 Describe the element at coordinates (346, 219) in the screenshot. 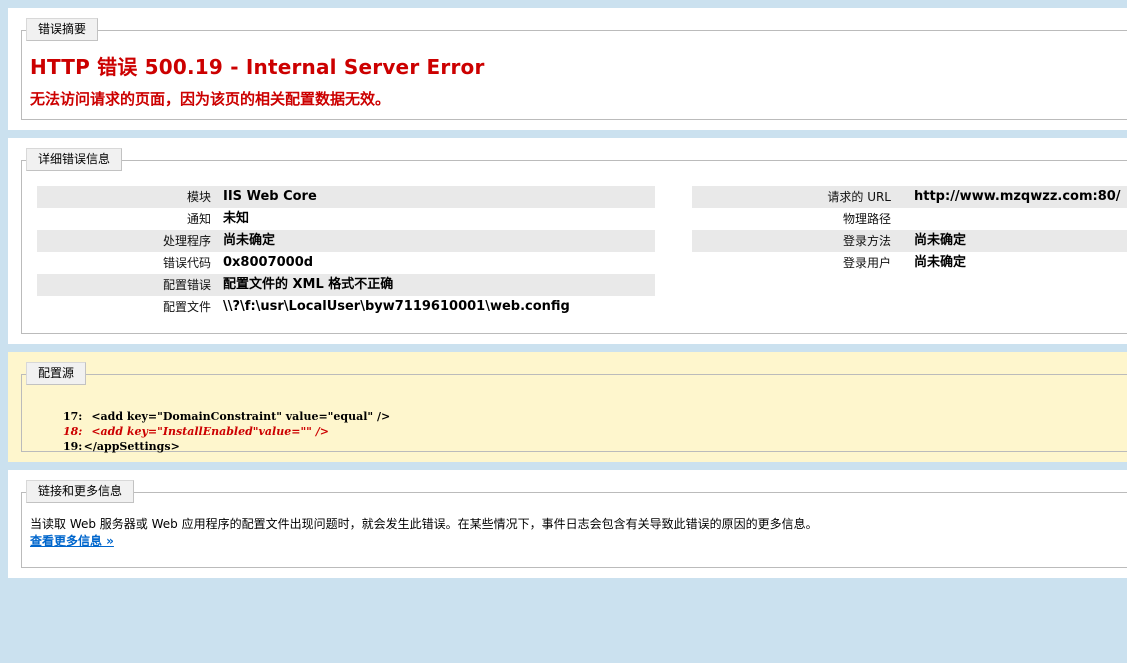

I see `detail-row-notification: 通知 未知` at that location.